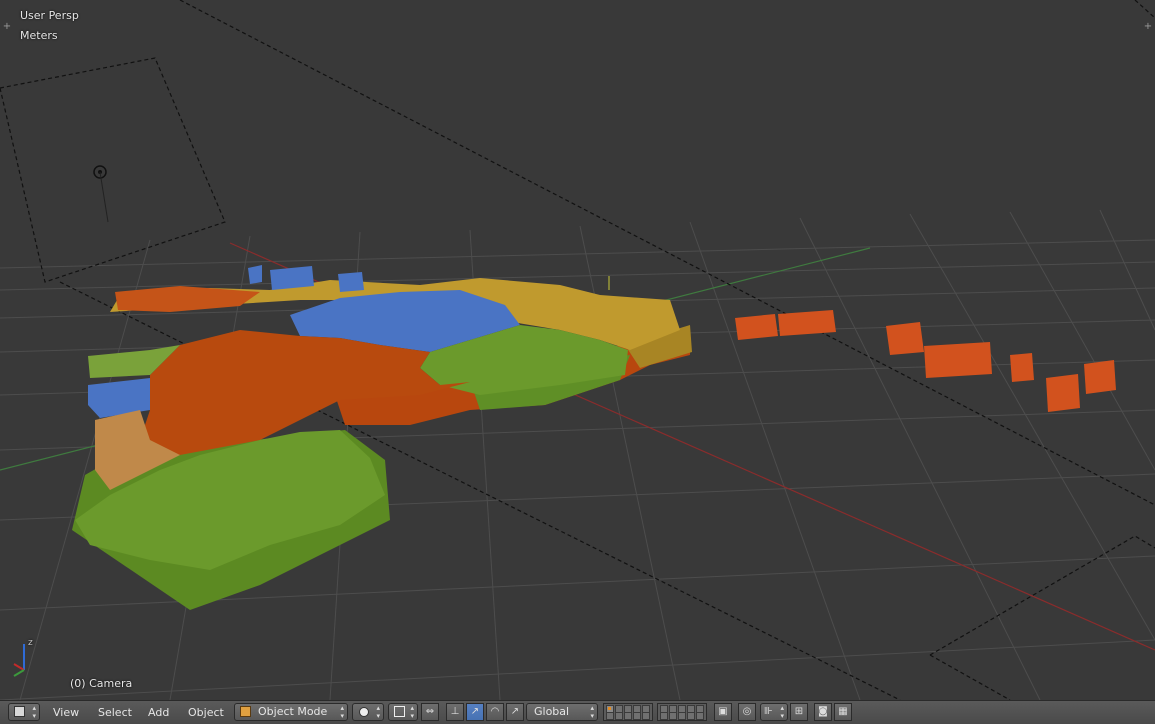  I want to click on menu-object: Object, so click(206, 713).